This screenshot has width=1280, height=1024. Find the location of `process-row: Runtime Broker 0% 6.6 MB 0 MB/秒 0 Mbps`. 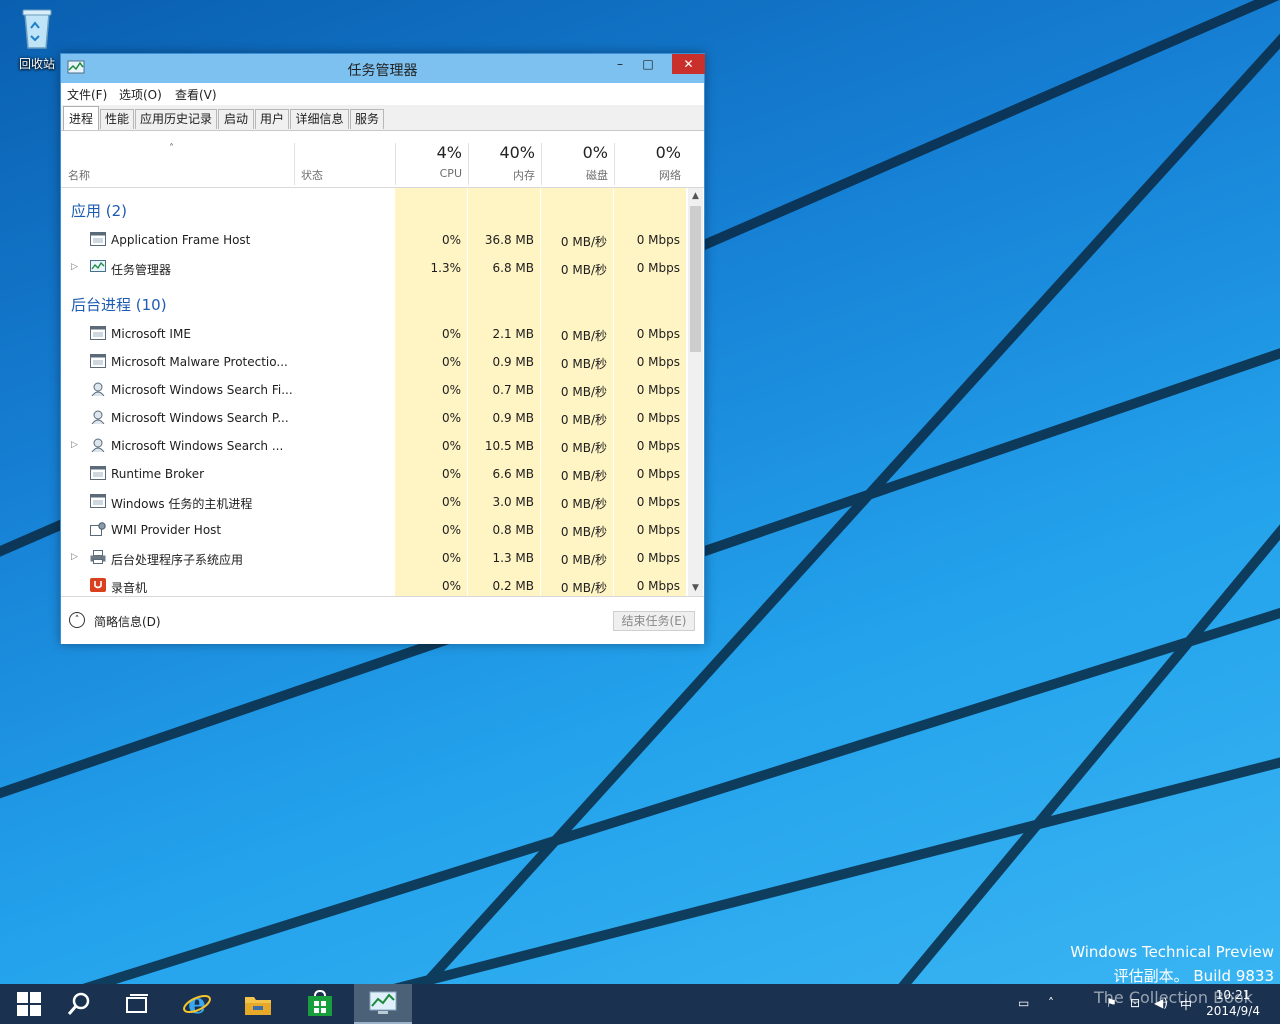

process-row: Runtime Broker 0% 6.6 MB 0 MB/秒 0 Mbps is located at coordinates (373, 474).